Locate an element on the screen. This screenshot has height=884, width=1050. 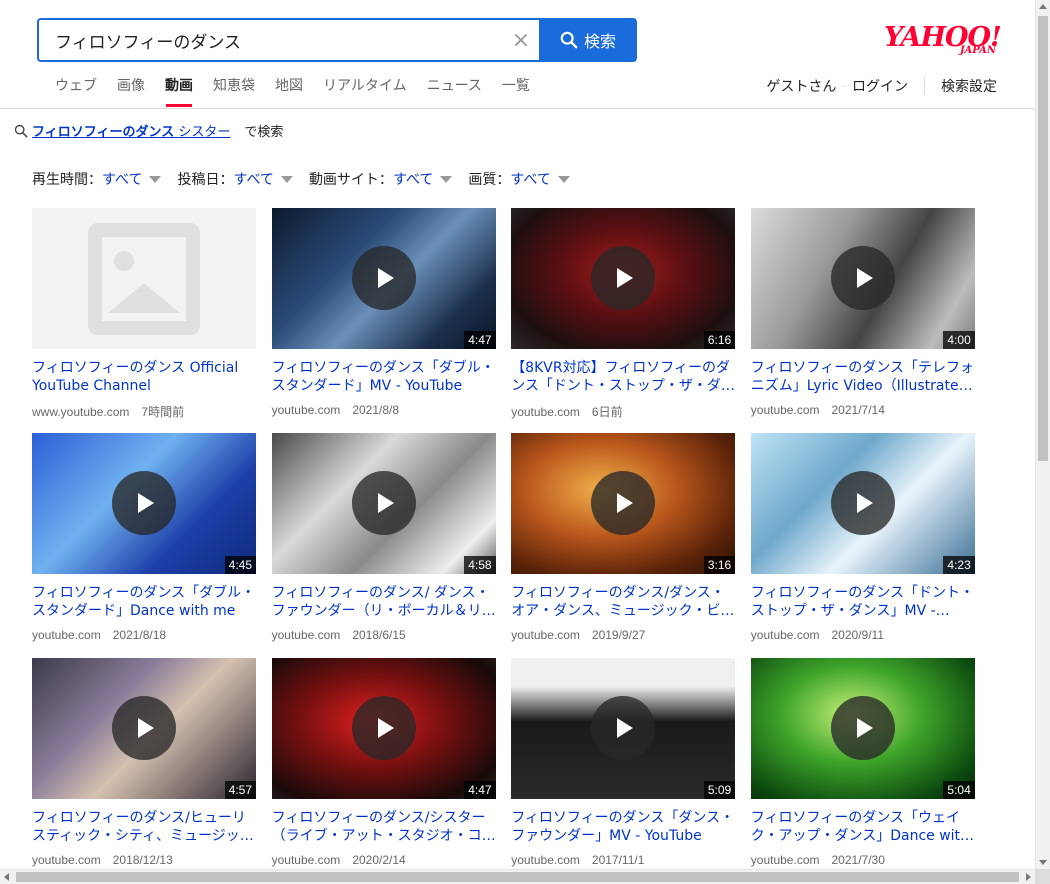
search-settings-link: 検索設定 is located at coordinates (969, 86).